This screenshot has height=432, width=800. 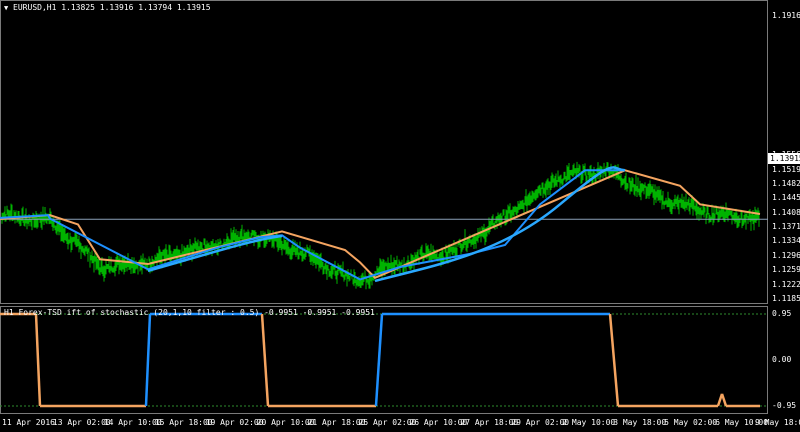 I want to click on time-tick-label: 9 May 18:00, so click(x=777, y=422).